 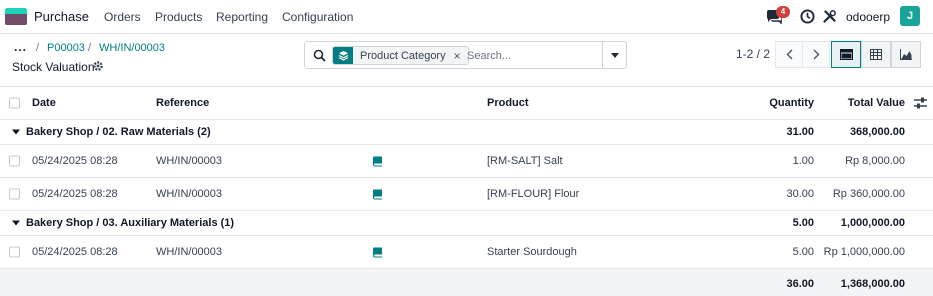 What do you see at coordinates (178, 17) in the screenshot?
I see `menu-products: Products` at bounding box center [178, 17].